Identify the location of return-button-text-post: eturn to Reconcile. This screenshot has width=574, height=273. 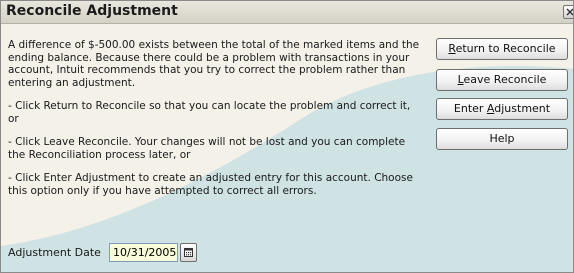
(505, 48).